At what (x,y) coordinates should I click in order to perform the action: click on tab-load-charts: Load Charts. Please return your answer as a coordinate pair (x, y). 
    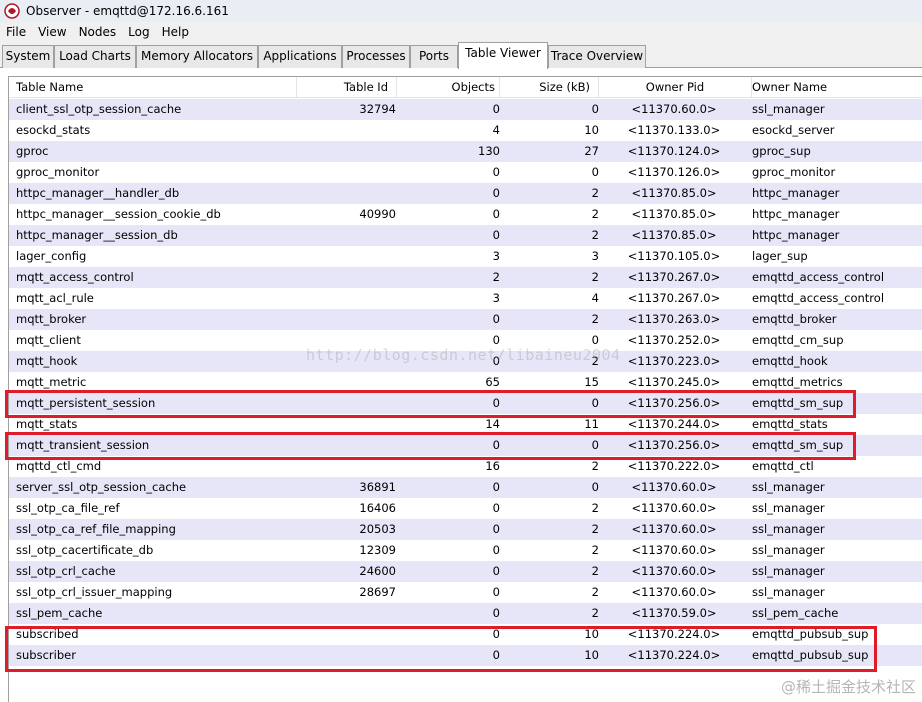
    Looking at the image, I should click on (95, 56).